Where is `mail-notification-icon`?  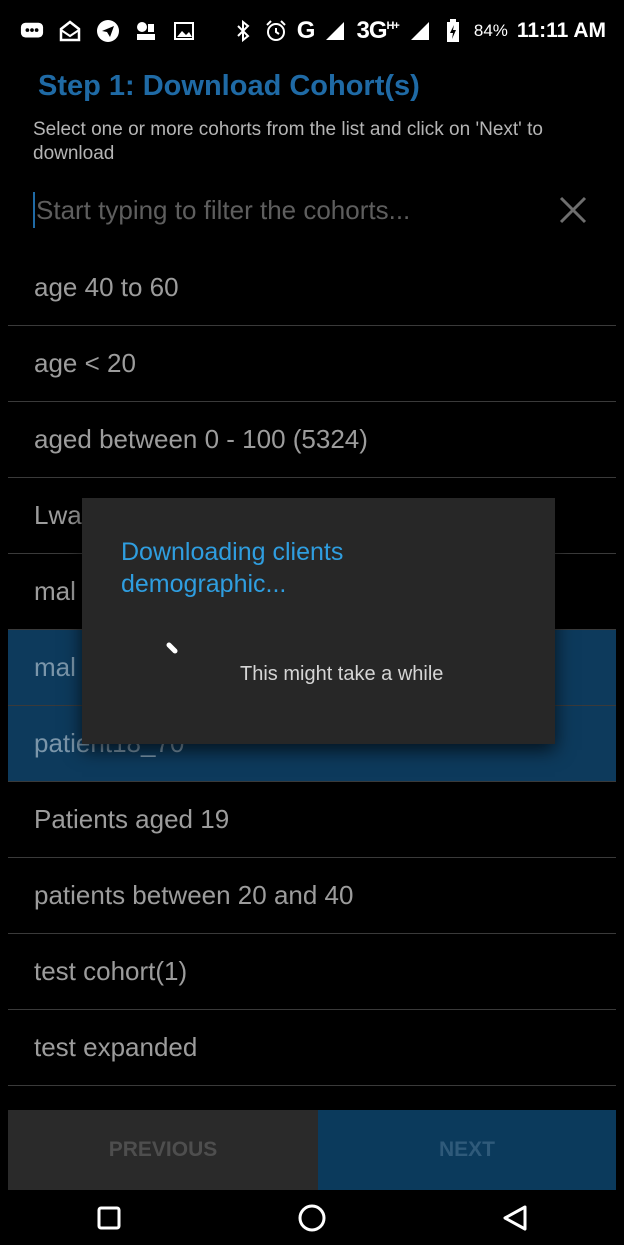 mail-notification-icon is located at coordinates (70, 31).